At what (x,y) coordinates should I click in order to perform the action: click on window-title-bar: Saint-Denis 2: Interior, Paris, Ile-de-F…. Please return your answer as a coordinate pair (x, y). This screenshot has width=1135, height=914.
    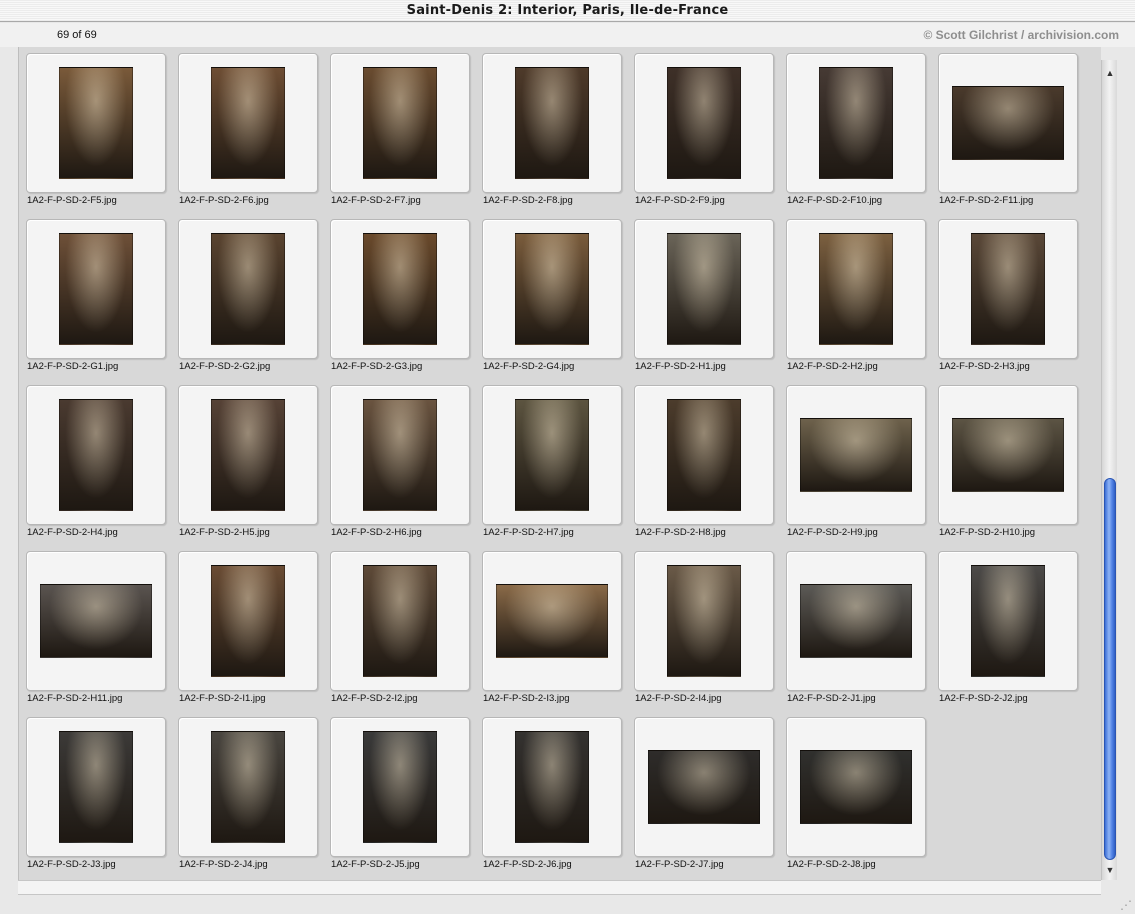
    Looking at the image, I should click on (567, 11).